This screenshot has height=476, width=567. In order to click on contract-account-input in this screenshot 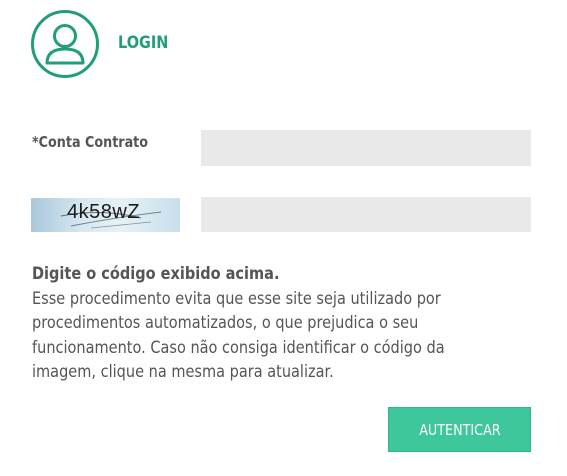, I will do `click(366, 148)`.